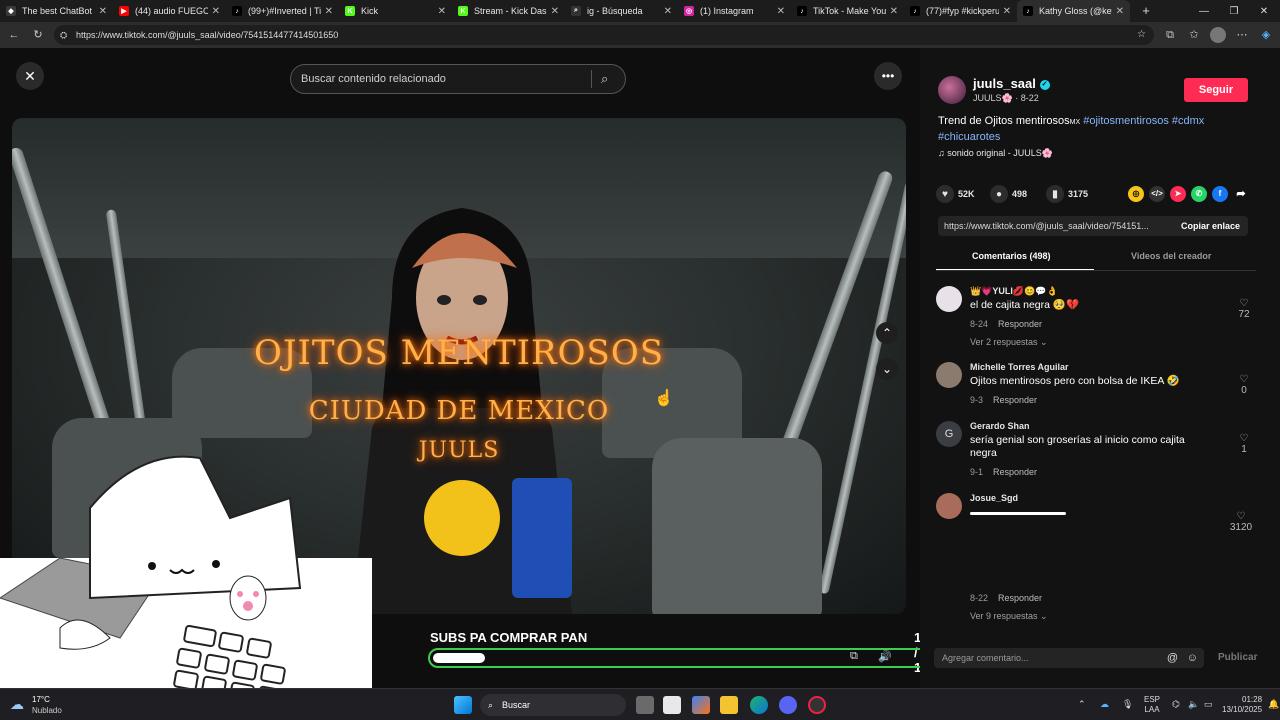  What do you see at coordinates (1152, 705) in the screenshot?
I see `language-indicator: ESP LAA` at bounding box center [1152, 705].